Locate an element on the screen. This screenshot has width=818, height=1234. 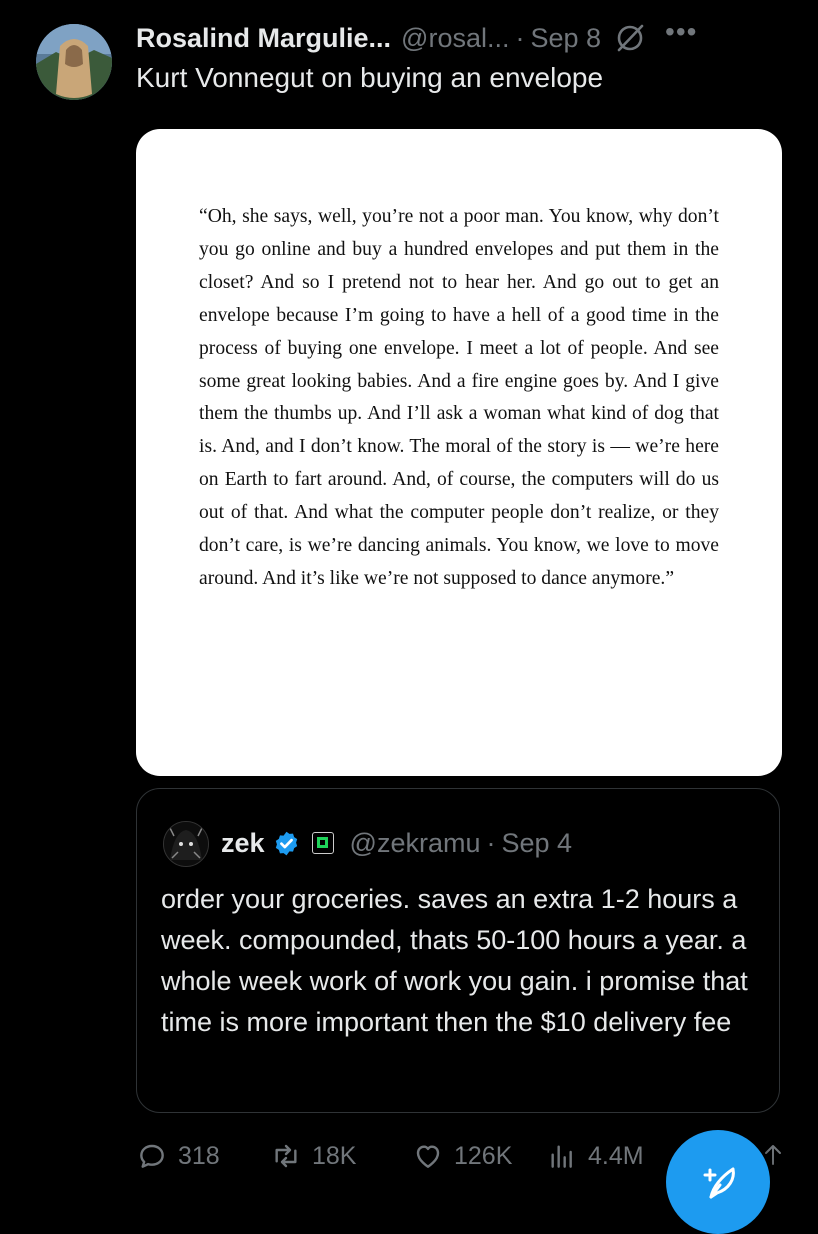
repost-icon is located at coordinates (286, 1156).